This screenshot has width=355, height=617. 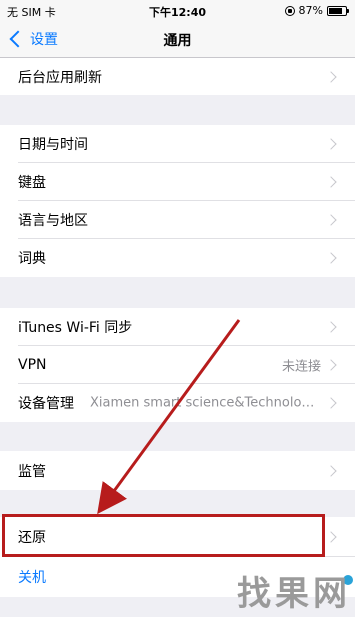 What do you see at coordinates (294, 594) in the screenshot?
I see `watermark: 找果网` at bounding box center [294, 594].